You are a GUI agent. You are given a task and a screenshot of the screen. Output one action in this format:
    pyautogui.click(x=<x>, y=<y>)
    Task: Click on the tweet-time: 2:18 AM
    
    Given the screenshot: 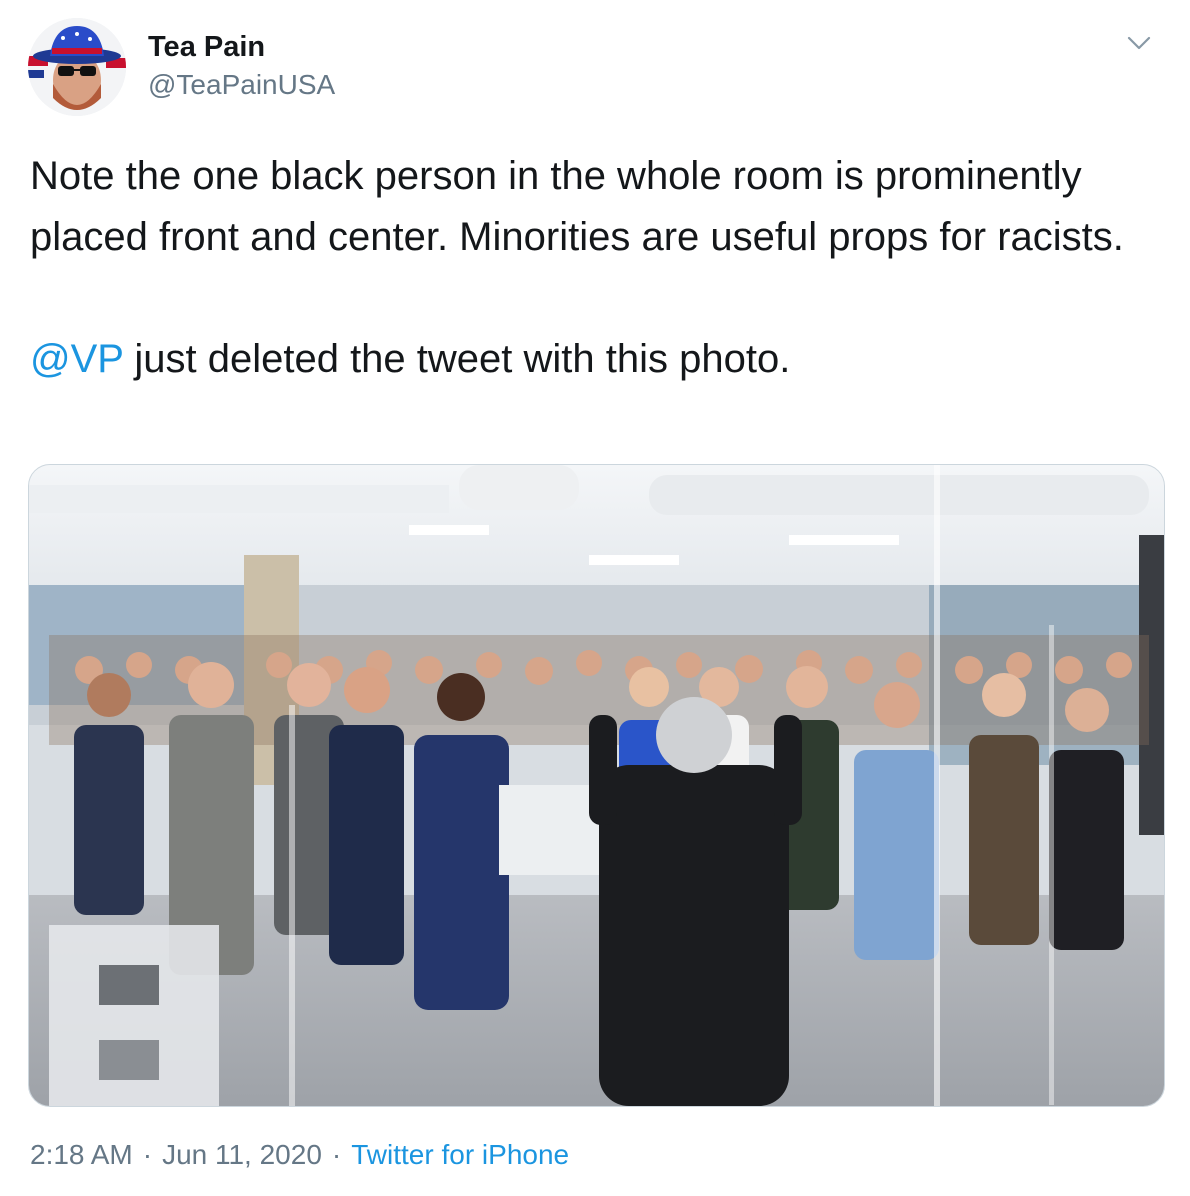 What is the action you would take?
    pyautogui.click(x=81, y=1154)
    